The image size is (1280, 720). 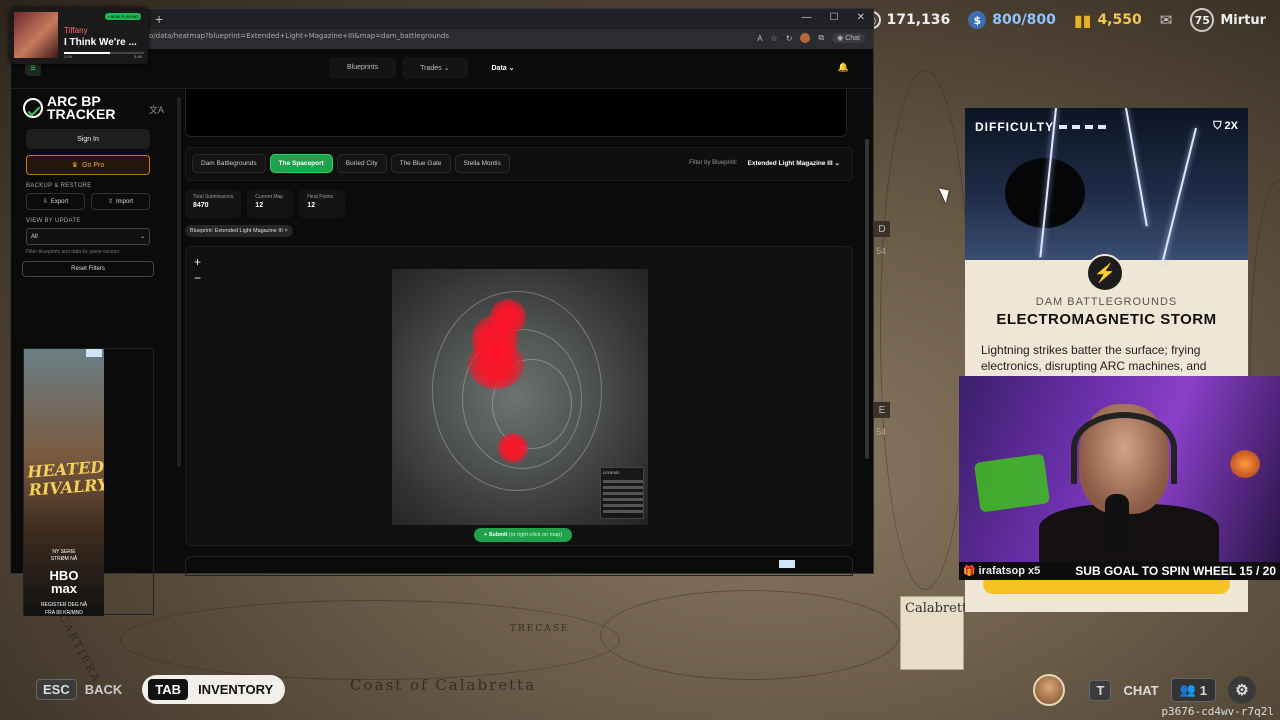 What do you see at coordinates (1100, 690) in the screenshot?
I see `chat-key: T` at bounding box center [1100, 690].